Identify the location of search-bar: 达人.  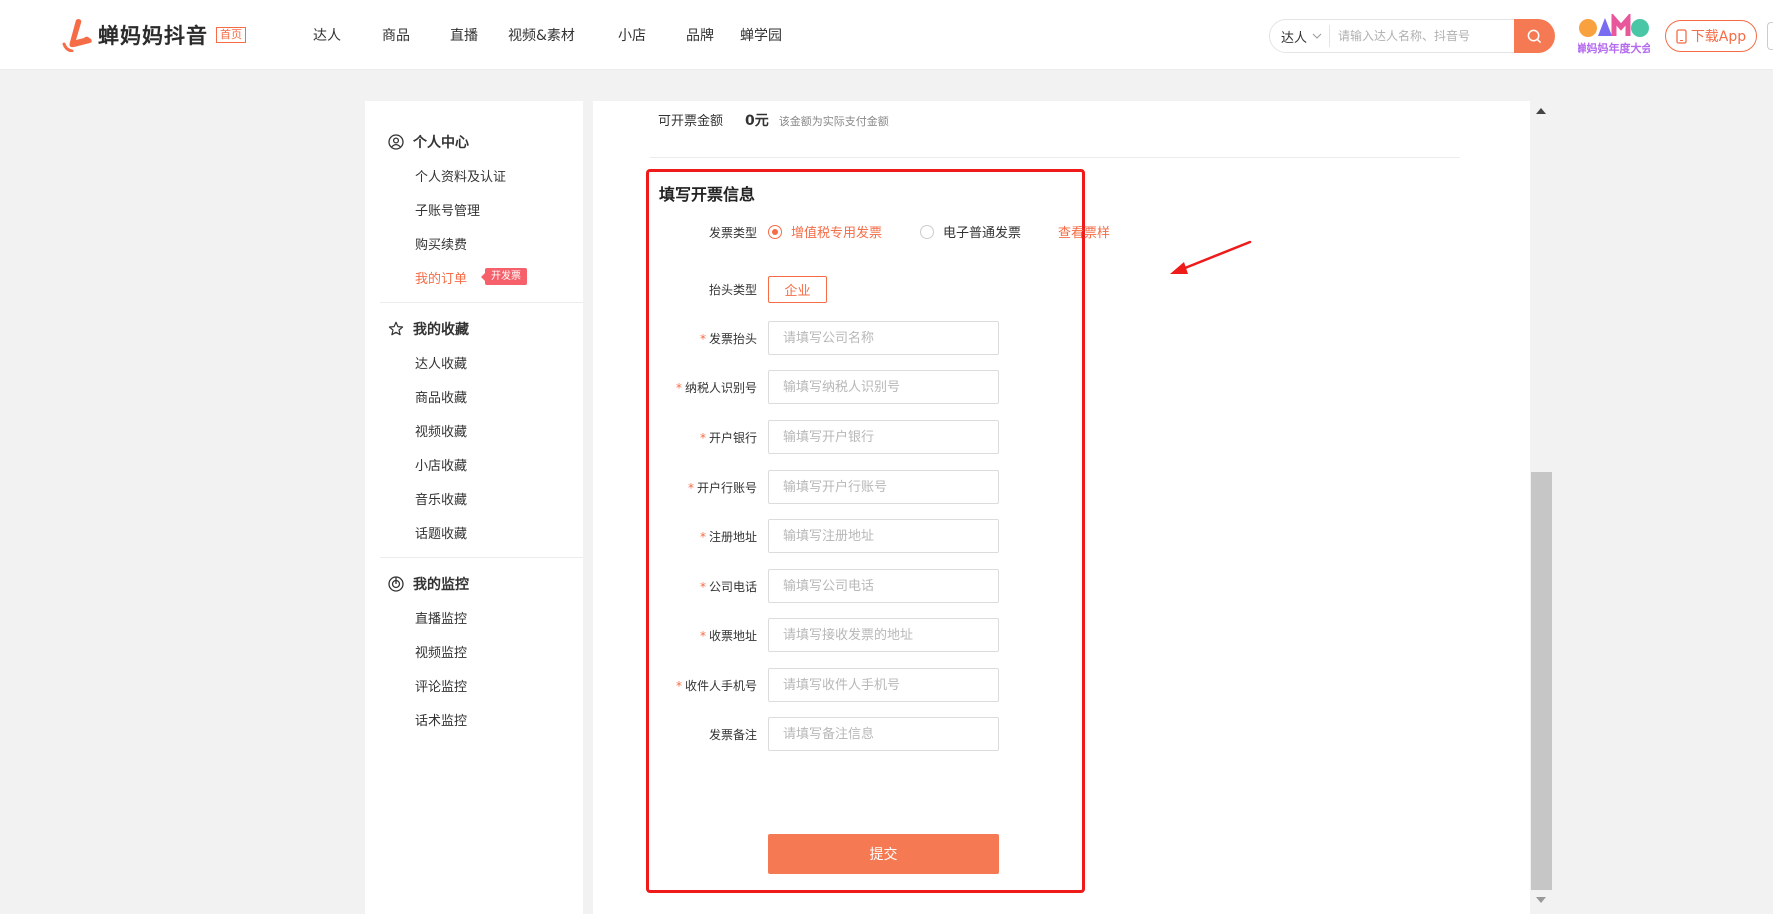
(1395, 36).